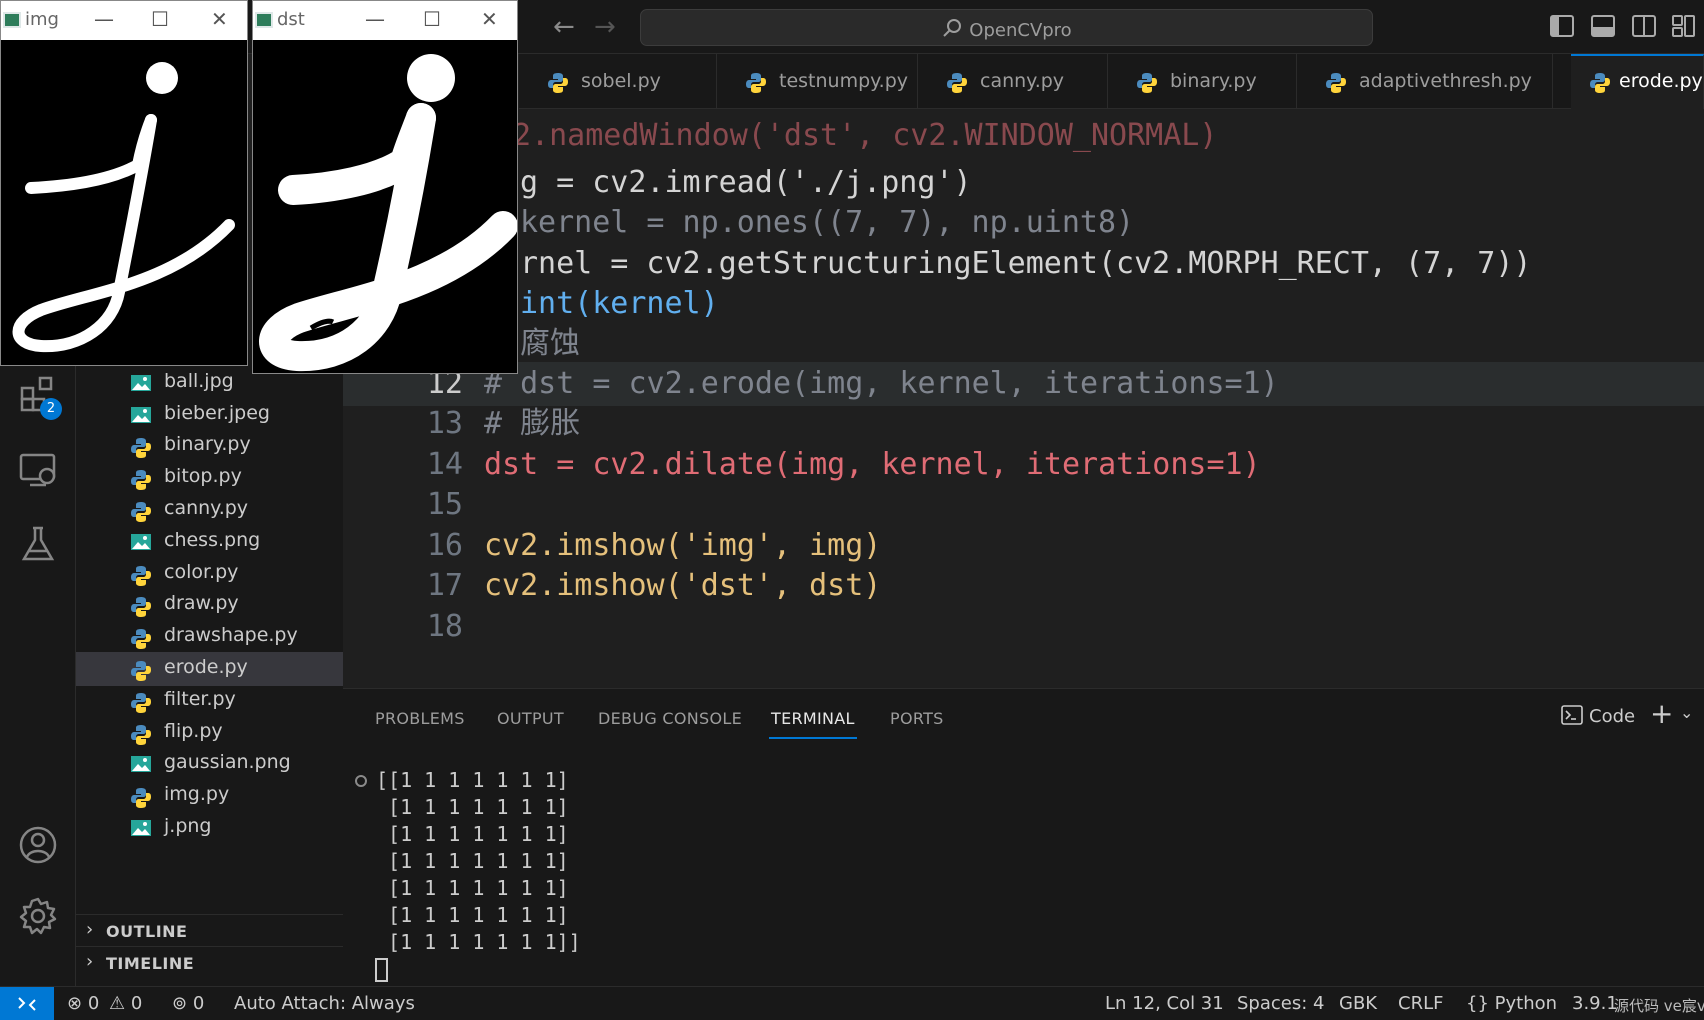  What do you see at coordinates (93, 1003) in the screenshot?
I see `error-count: 0` at bounding box center [93, 1003].